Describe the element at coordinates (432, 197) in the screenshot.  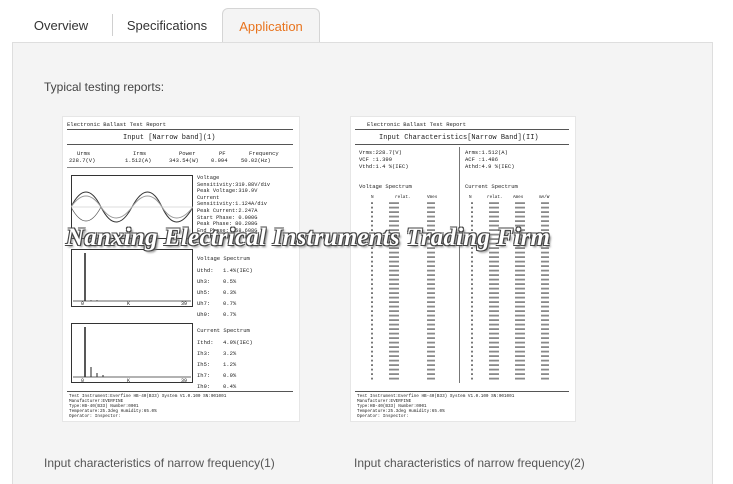
I see `table-head: Vmes` at that location.